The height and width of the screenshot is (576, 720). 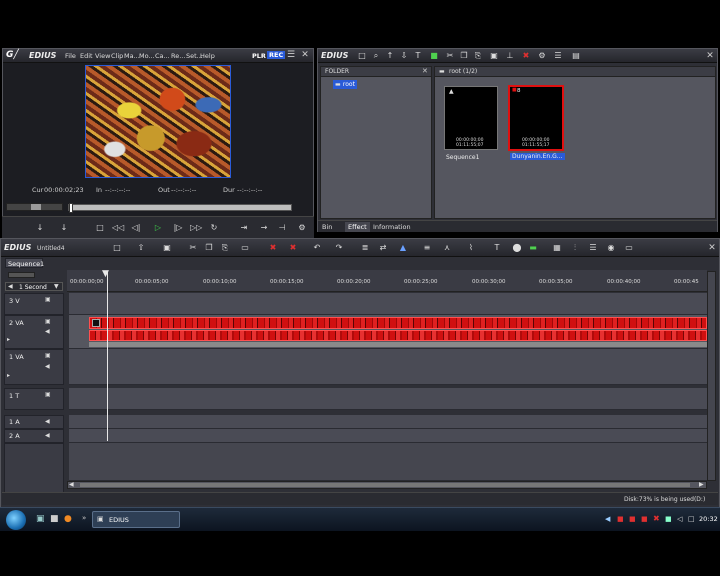 What do you see at coordinates (517, 247) in the screenshot?
I see `mic-icon: ⬤` at bounding box center [517, 247].